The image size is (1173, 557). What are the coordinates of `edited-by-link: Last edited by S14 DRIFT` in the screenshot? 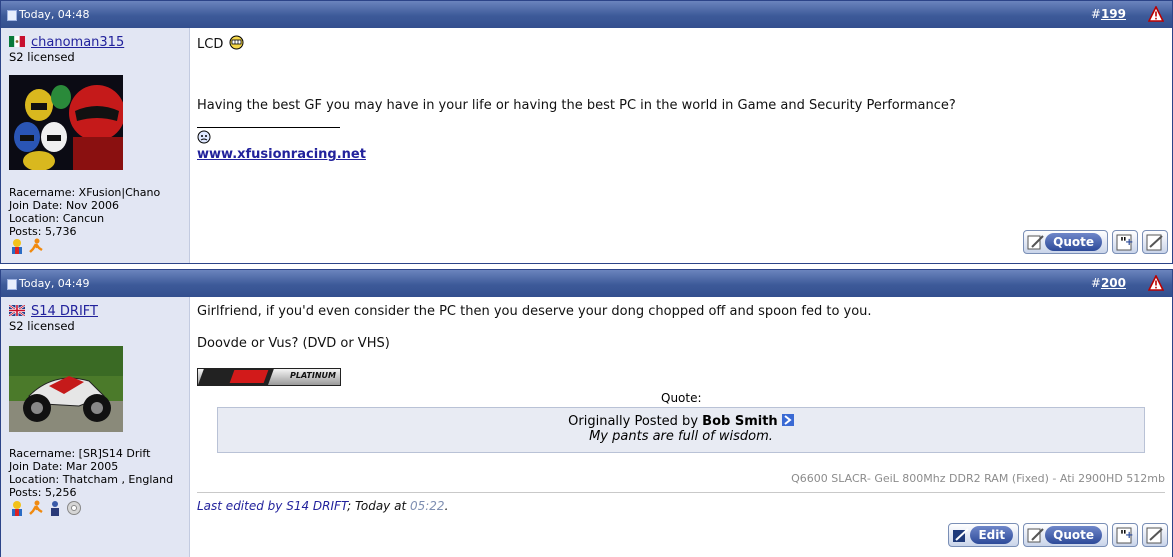 It's located at (272, 506).